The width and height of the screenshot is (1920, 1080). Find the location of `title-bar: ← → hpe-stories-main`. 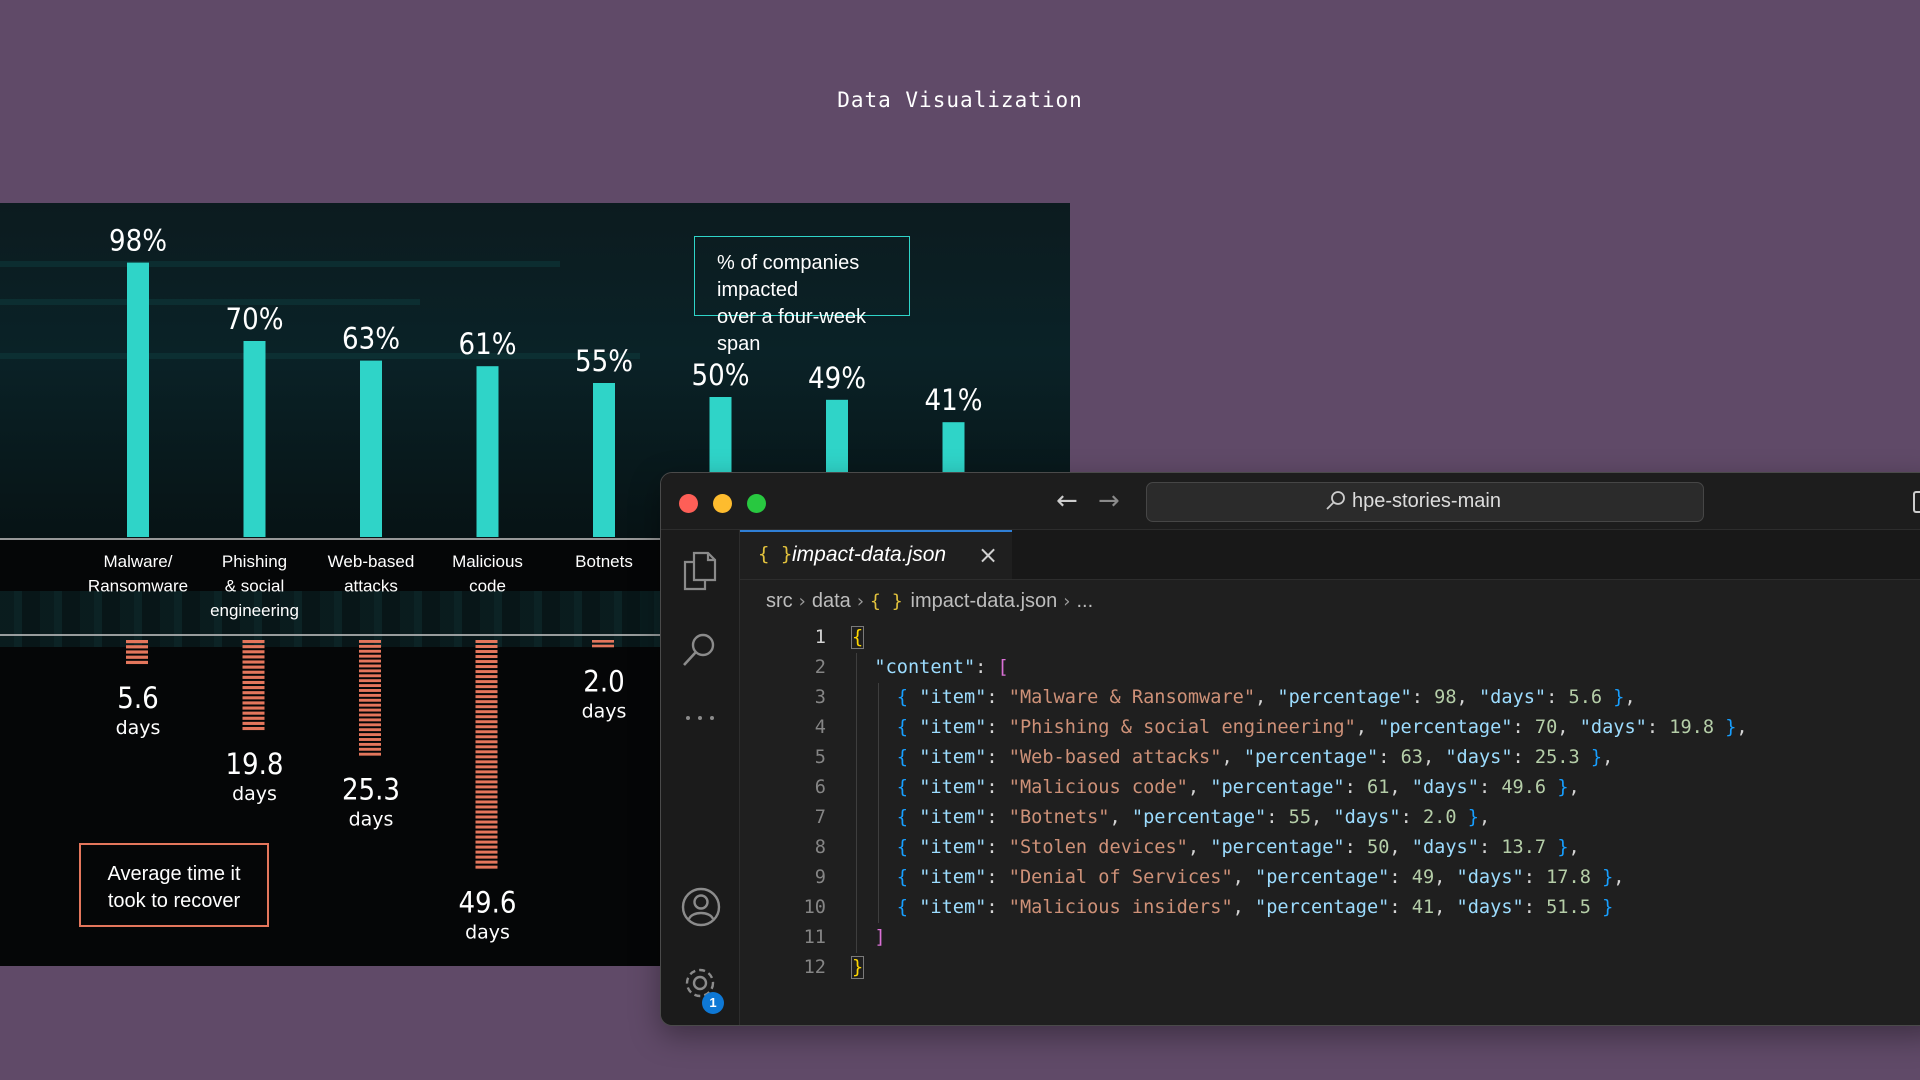

title-bar: ← → hpe-stories-main is located at coordinates (1290, 501).